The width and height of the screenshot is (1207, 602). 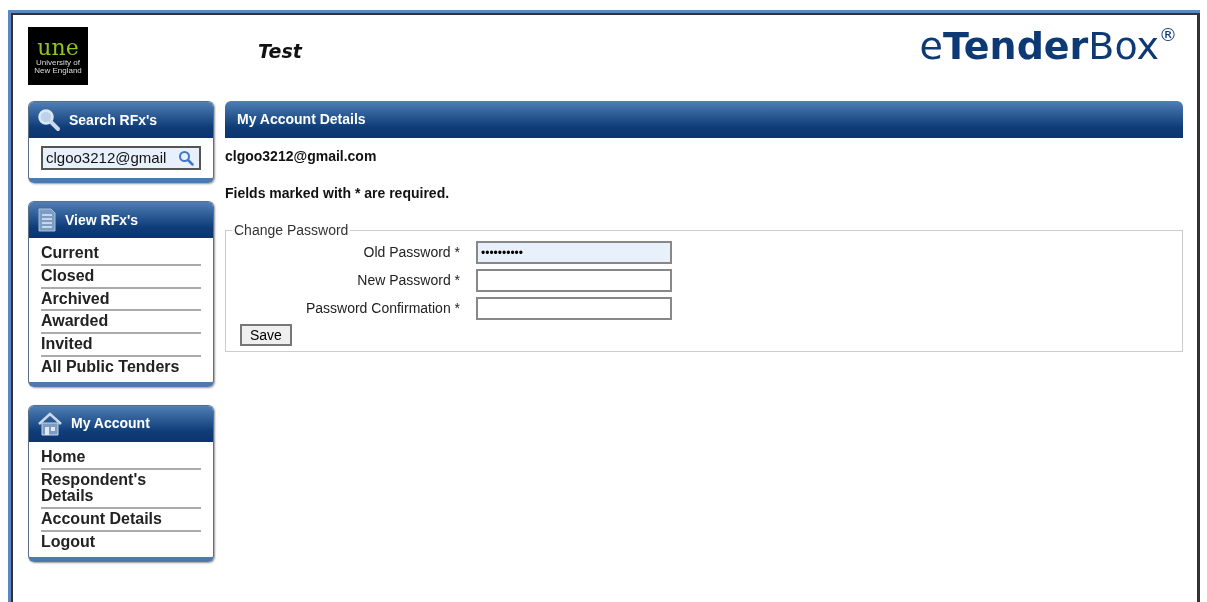 What do you see at coordinates (110, 424) in the screenshot?
I see `panel-title: My Account` at bounding box center [110, 424].